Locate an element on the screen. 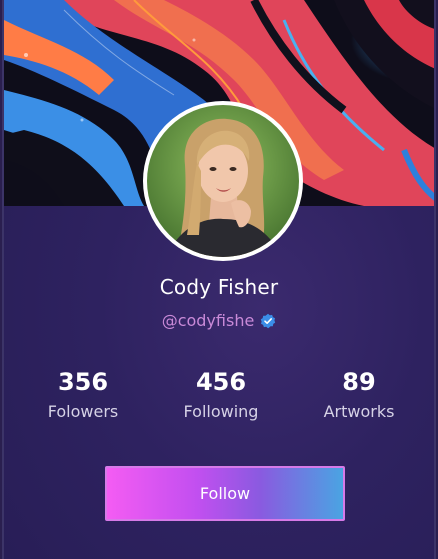  followers-count: 356 is located at coordinates (83, 382).